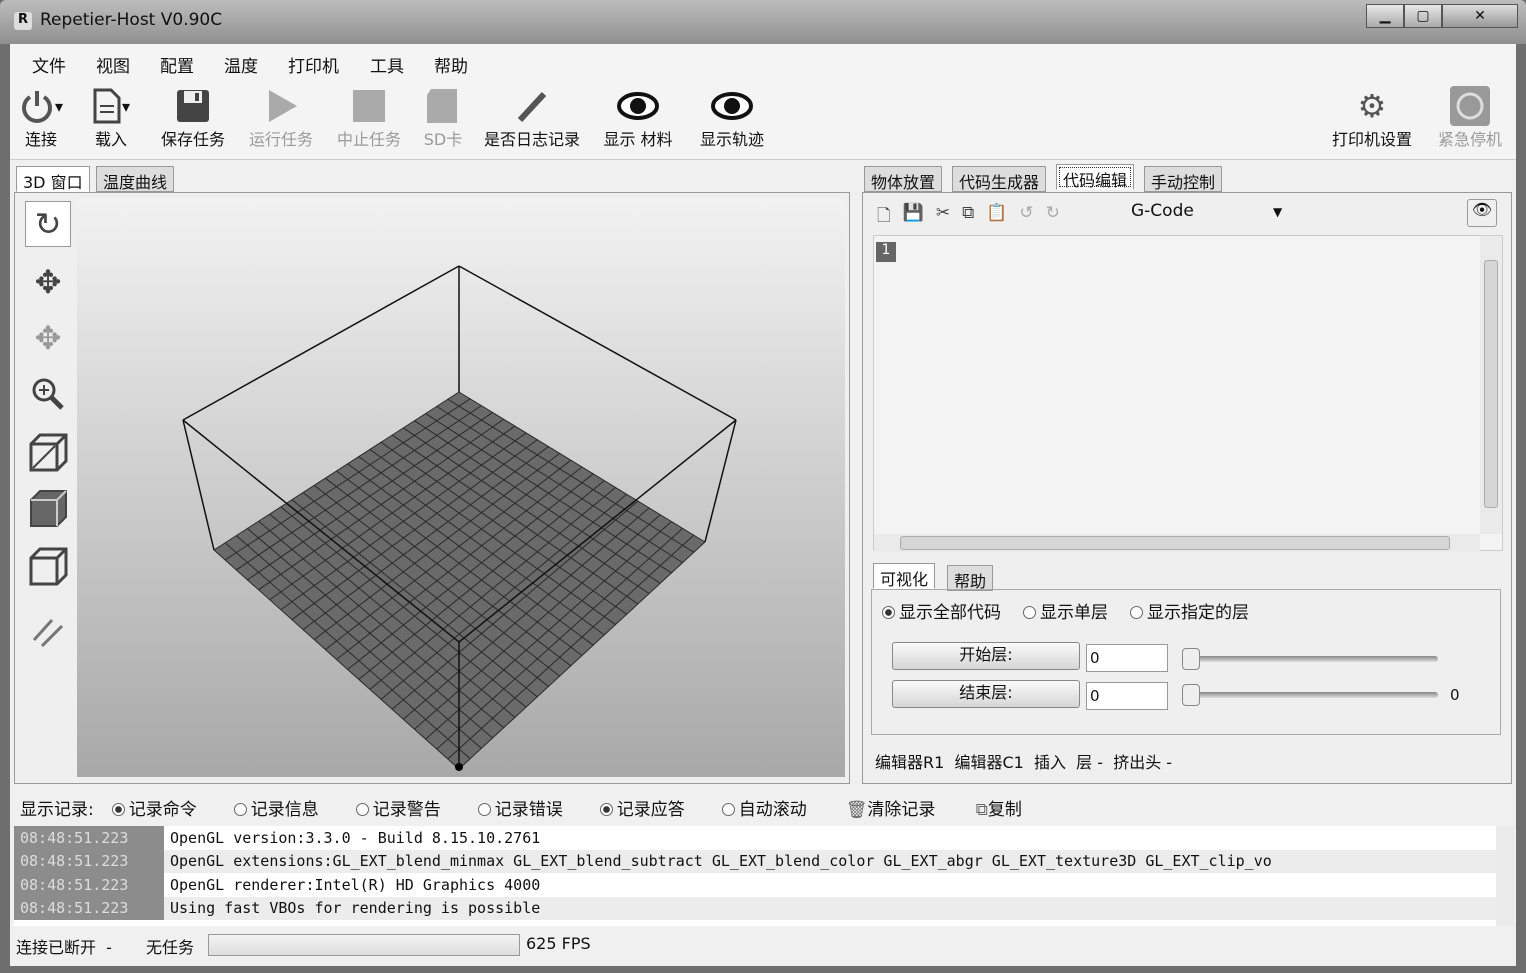  Describe the element at coordinates (443, 139) in the screenshot. I see `sd-card-label: SD卡` at that location.